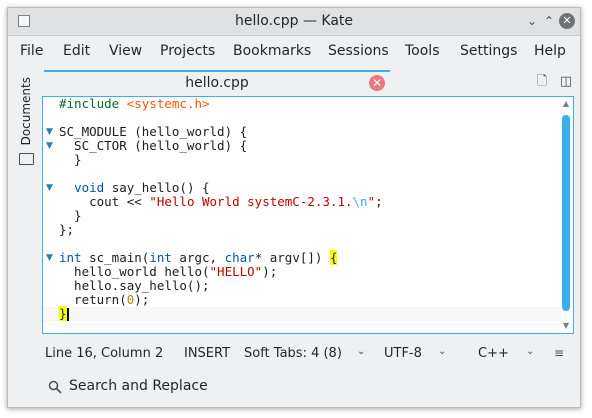 The image size is (592, 418). What do you see at coordinates (26, 111) in the screenshot?
I see `sidebar-documents-label: Documents` at bounding box center [26, 111].